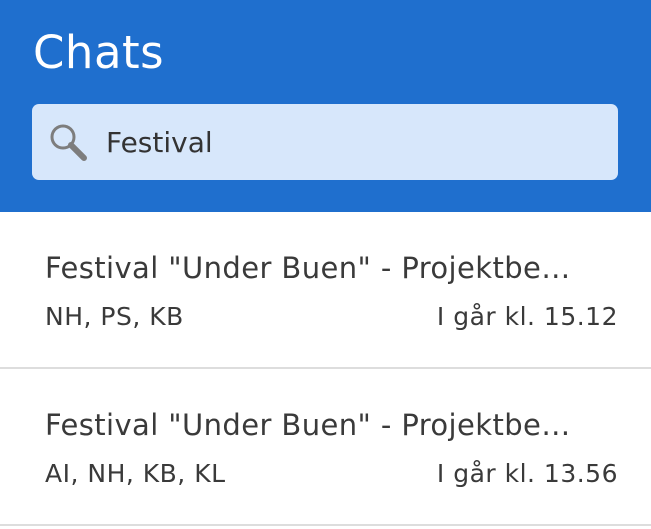 This screenshot has width=651, height=529. Describe the element at coordinates (114, 316) in the screenshot. I see `chat-participants: NH, PS, KB` at that location.